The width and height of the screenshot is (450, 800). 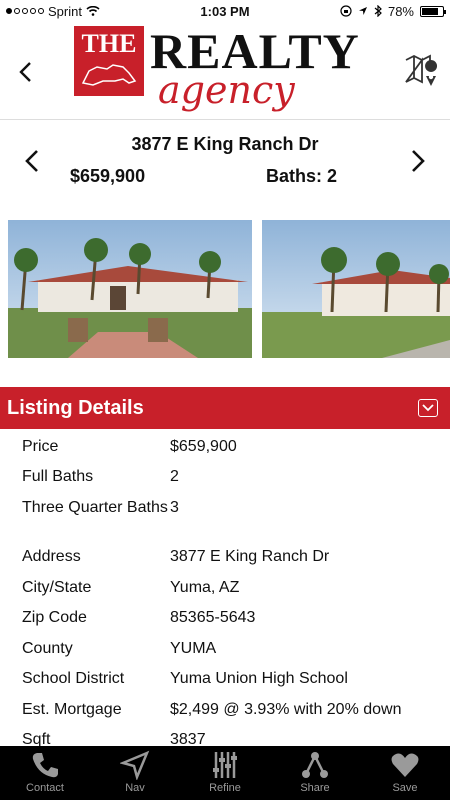 What do you see at coordinates (174, 507) in the screenshot?
I see `detail-value: 3` at bounding box center [174, 507].